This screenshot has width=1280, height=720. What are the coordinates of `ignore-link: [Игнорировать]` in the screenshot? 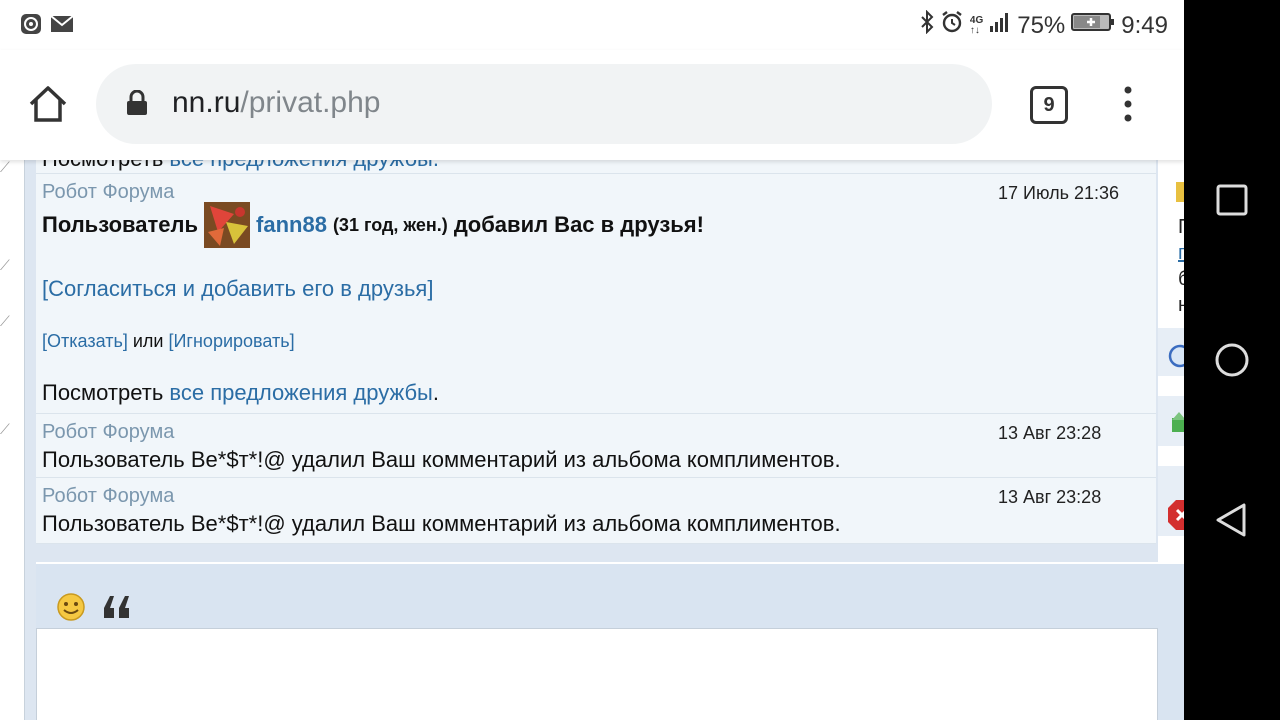 It's located at (231, 341).